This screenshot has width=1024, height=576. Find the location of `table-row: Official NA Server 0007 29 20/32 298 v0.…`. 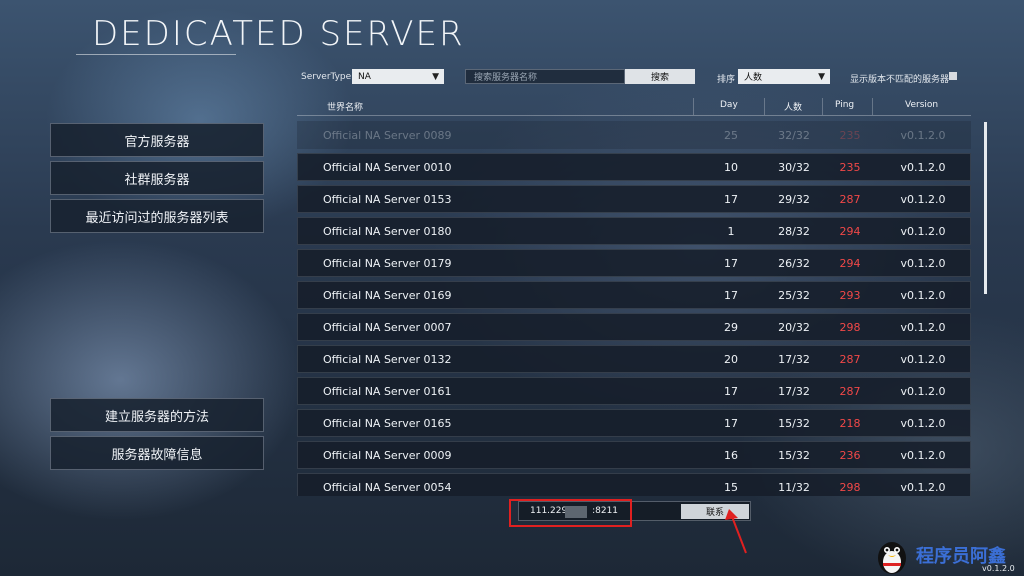

table-row: Official NA Server 0007 29 20/32 298 v0.… is located at coordinates (634, 327).